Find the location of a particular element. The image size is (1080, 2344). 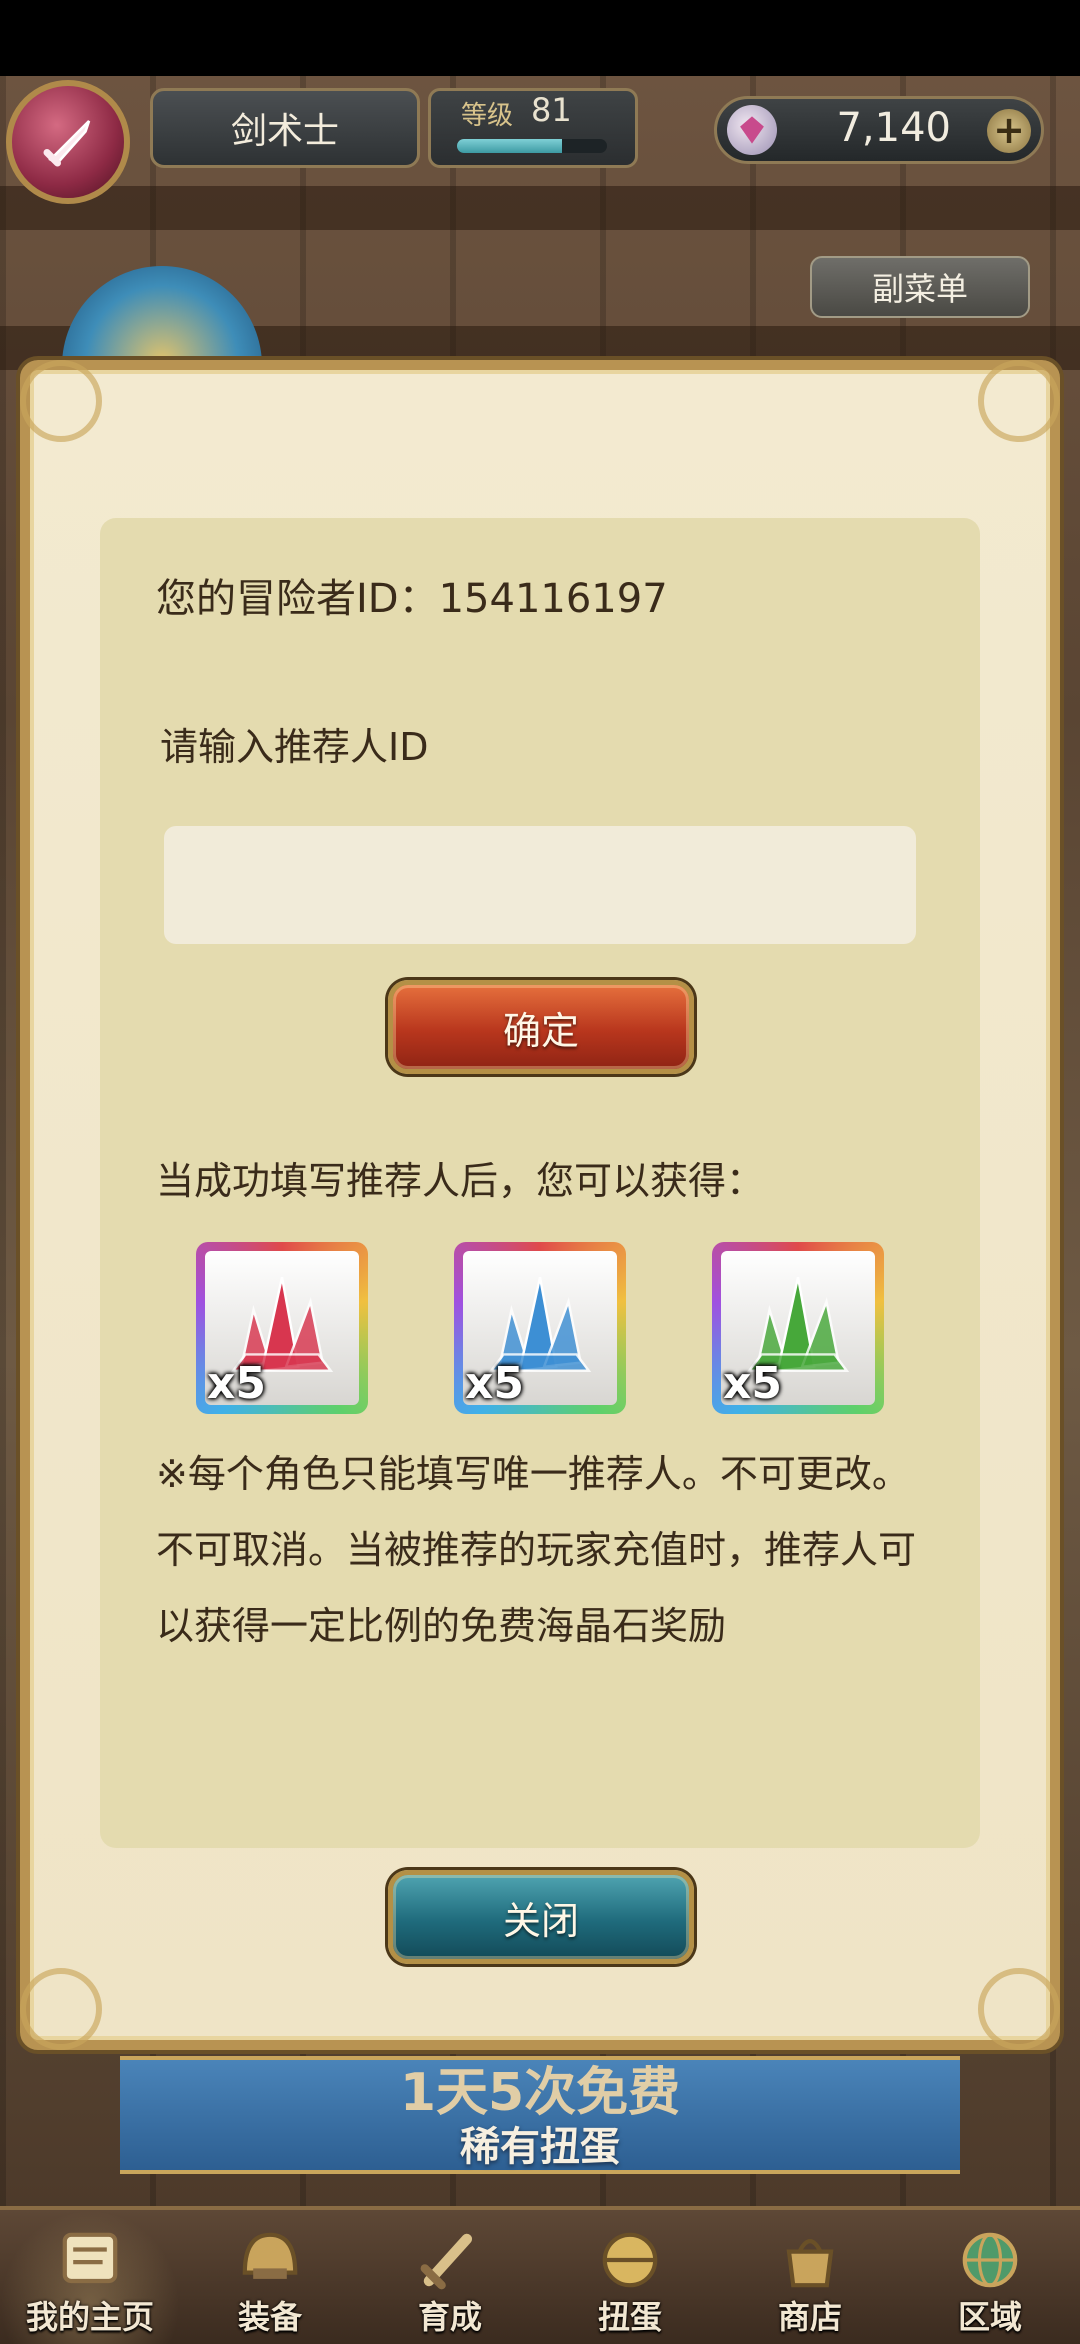

reward-description: 当成功填写推荐人后，您可以获得： is located at coordinates (460, 1181).